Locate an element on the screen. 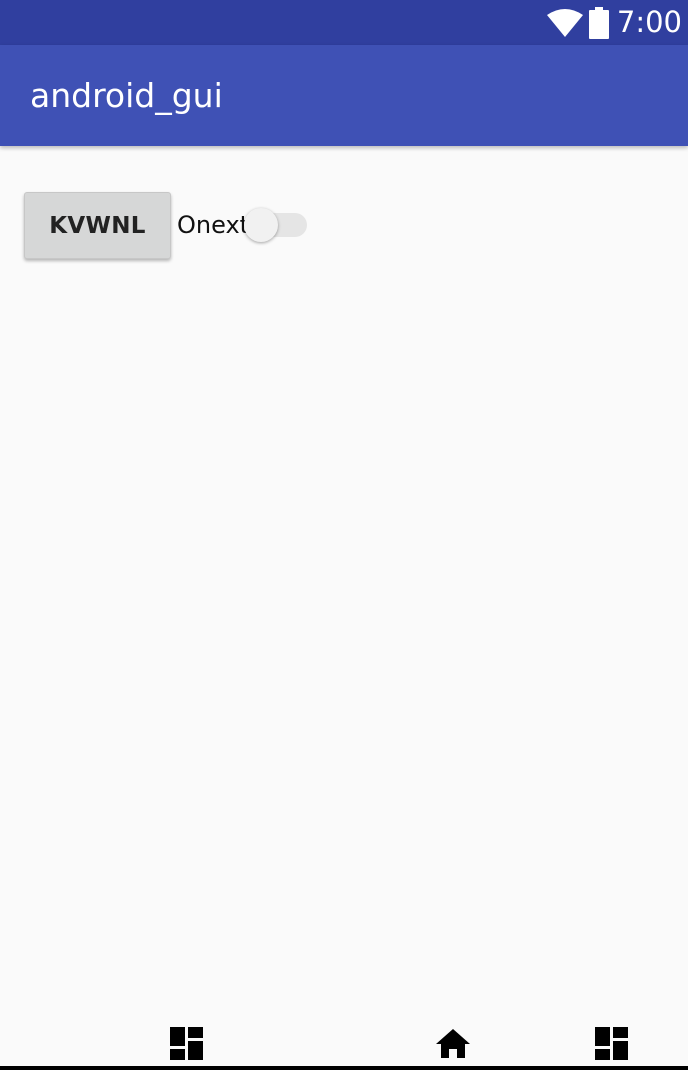 This screenshot has height=1070, width=688. status-icons: 7:00 is located at coordinates (614, 22).